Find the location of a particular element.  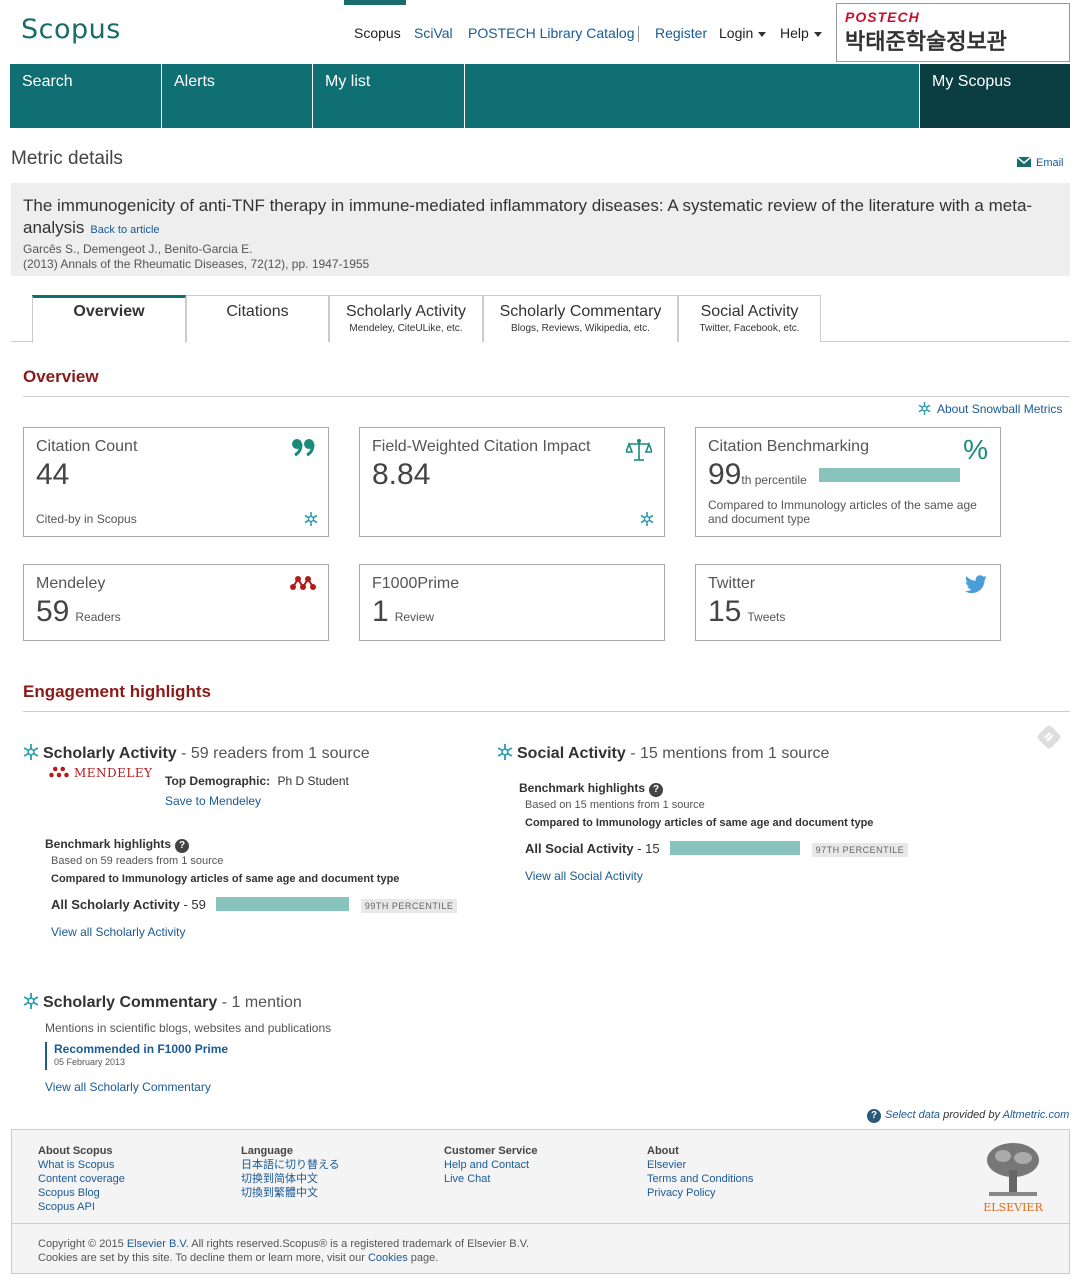

twitter-bird-icon is located at coordinates (975, 584).